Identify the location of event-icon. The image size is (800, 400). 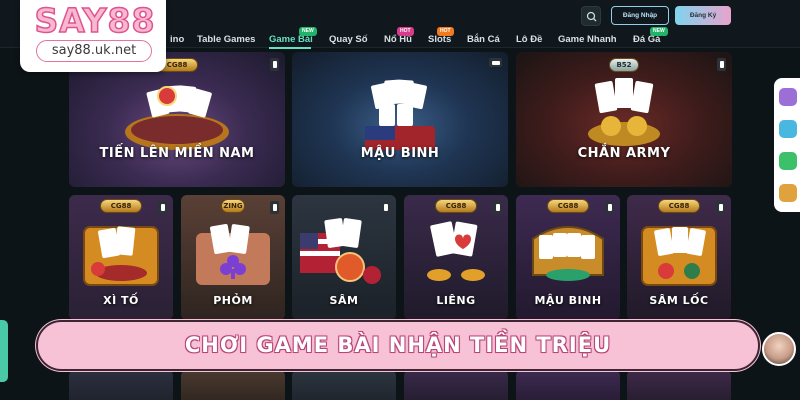
(788, 193).